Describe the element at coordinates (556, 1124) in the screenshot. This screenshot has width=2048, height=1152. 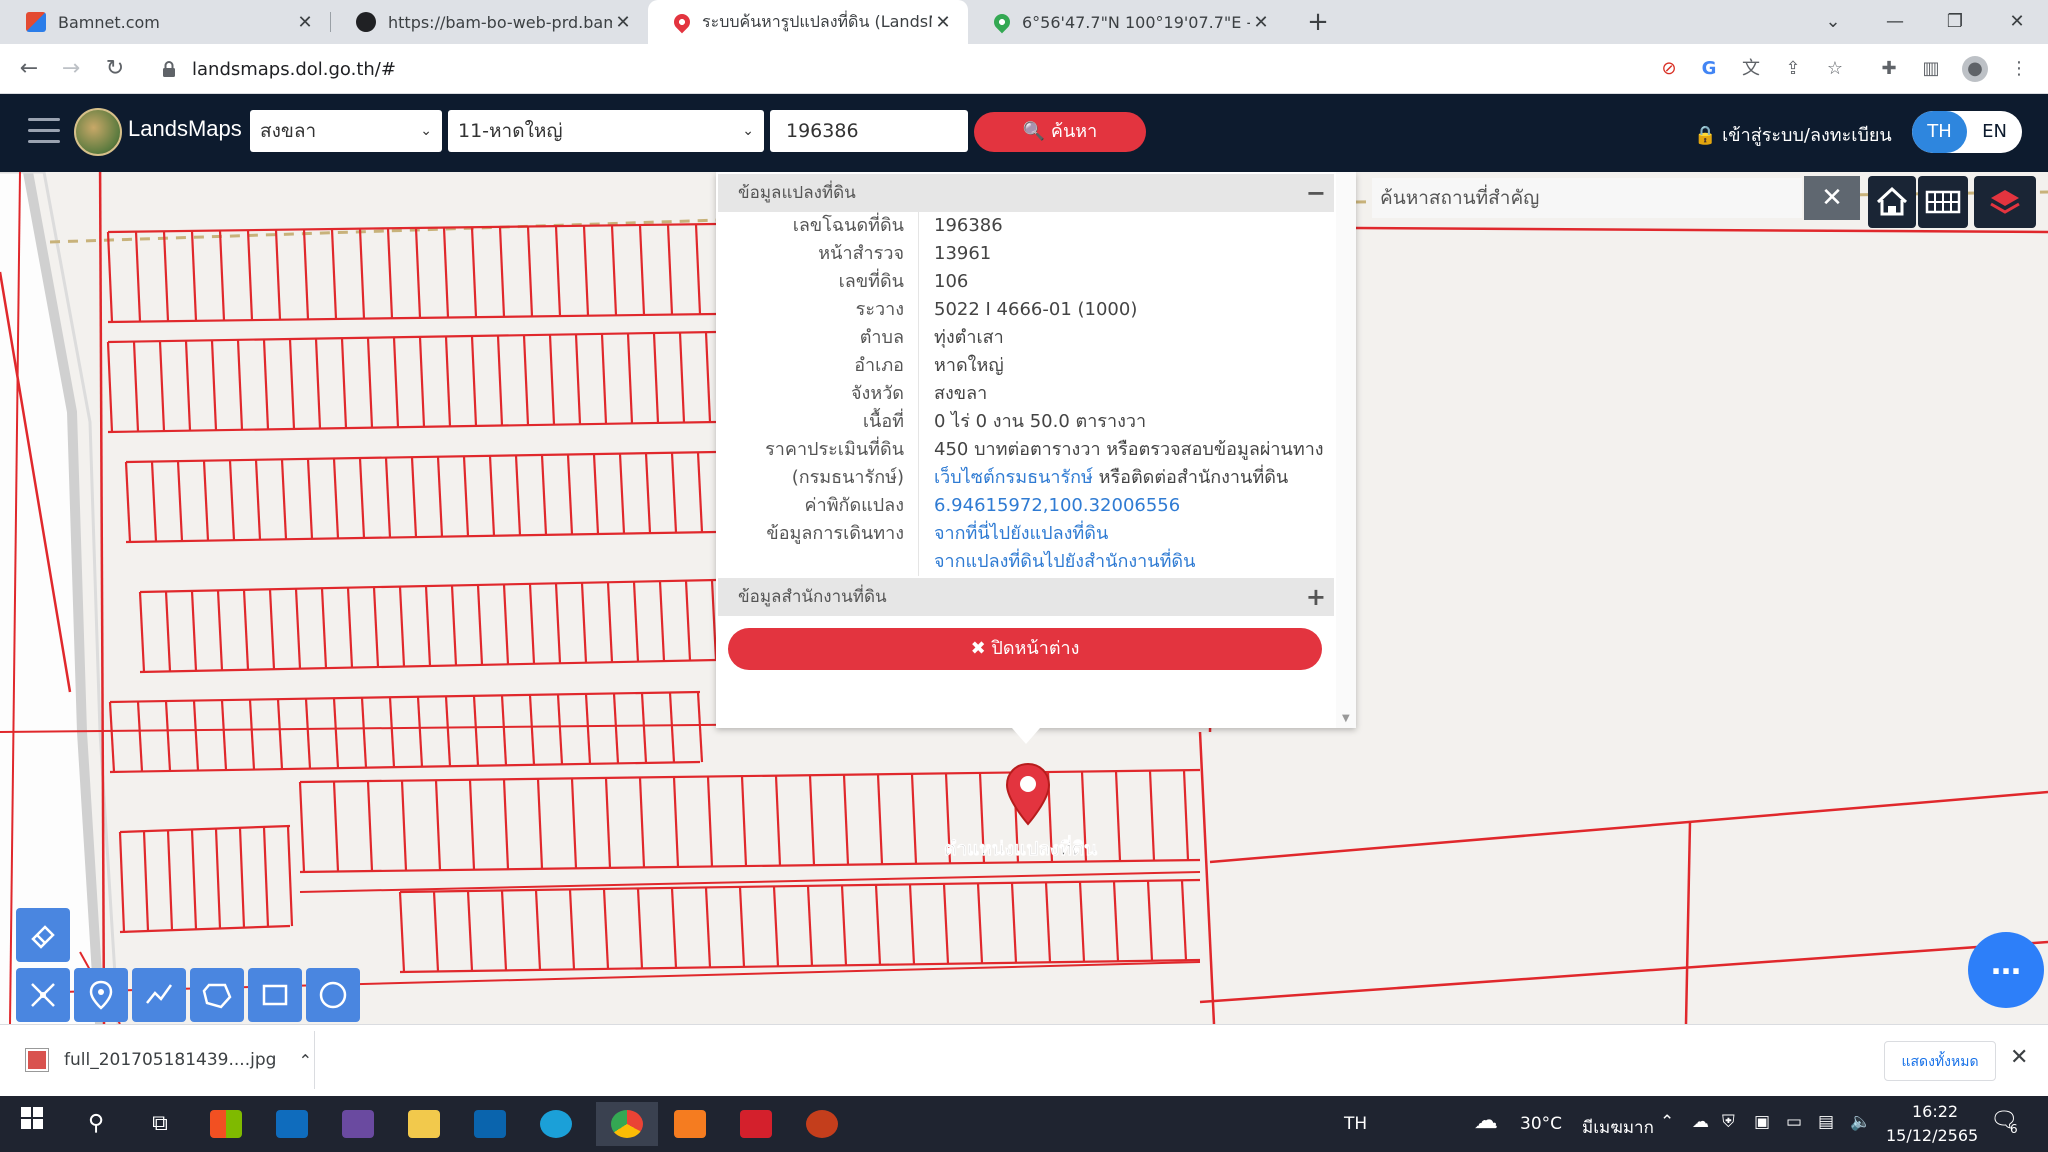
I see `edge-icon` at that location.